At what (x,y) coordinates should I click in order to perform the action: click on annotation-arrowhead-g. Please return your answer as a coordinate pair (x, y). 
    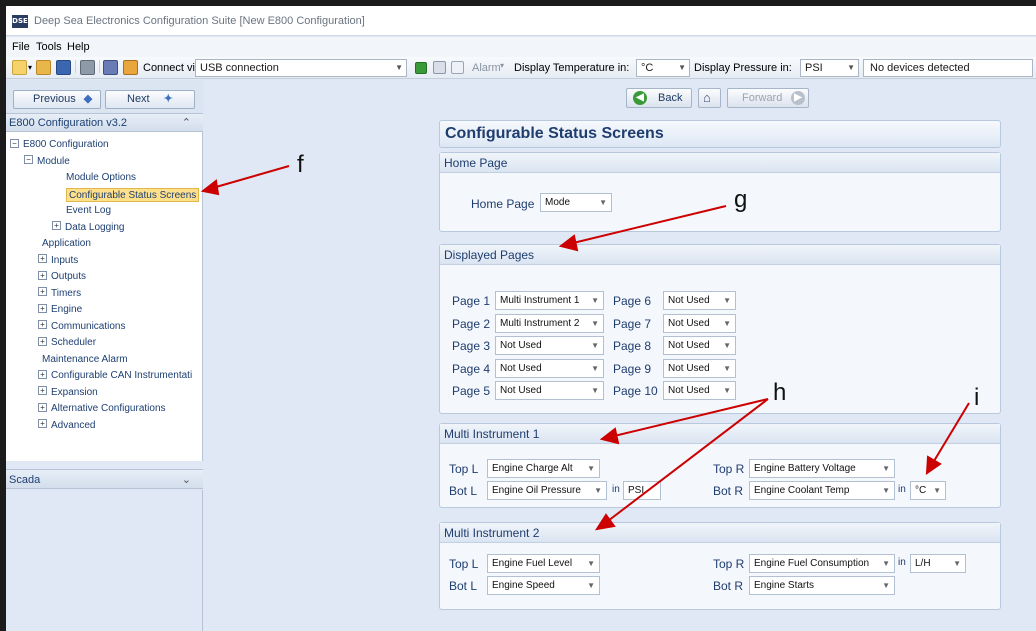
    Looking at the image, I should click on (568, 243).